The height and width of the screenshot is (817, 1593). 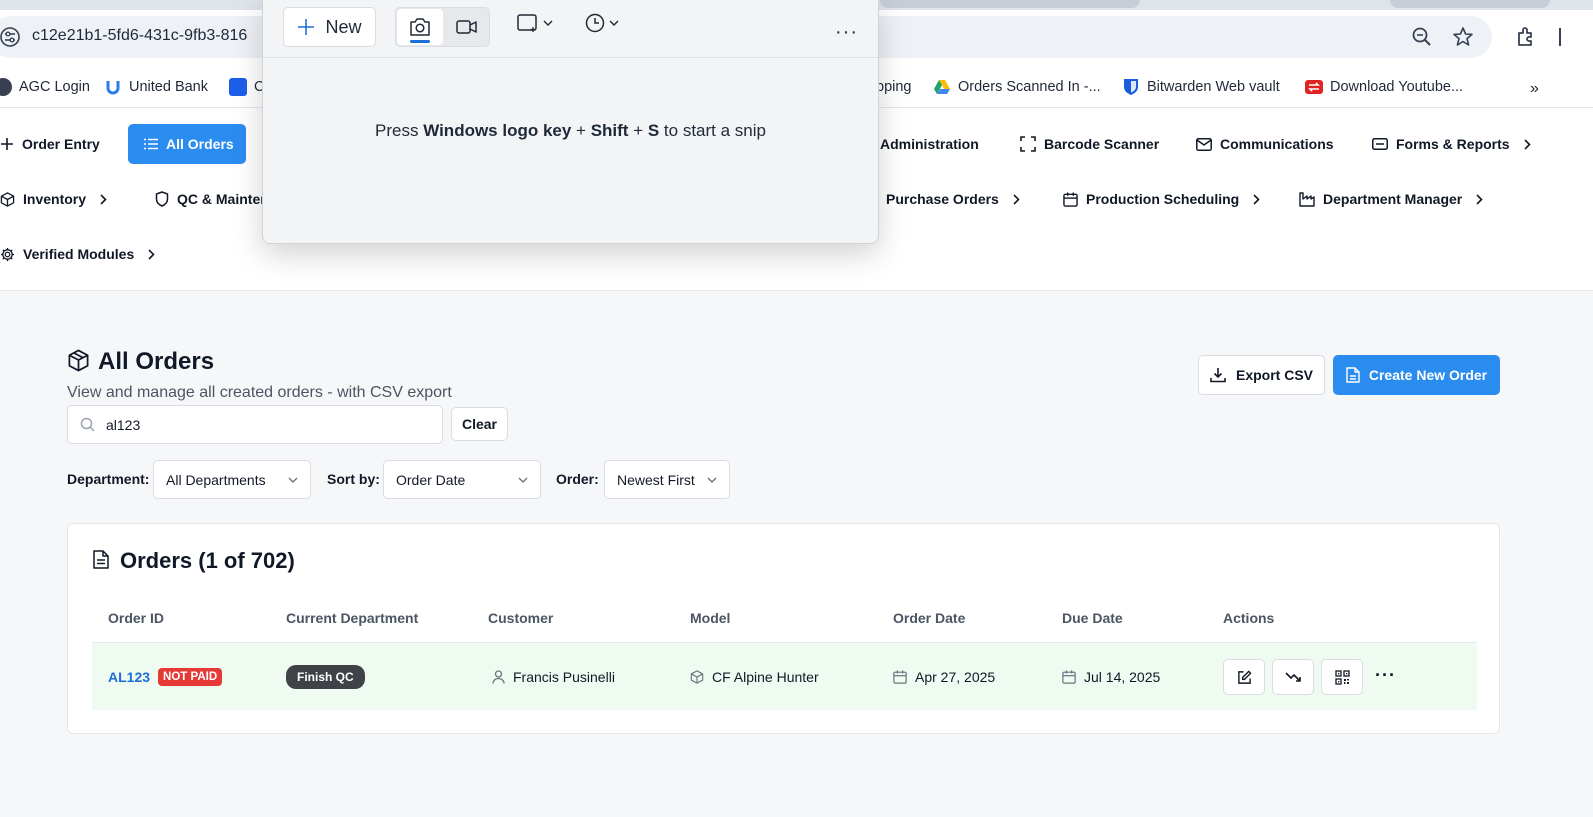 I want to click on nav-label: QC & Mainter, so click(x=221, y=199).